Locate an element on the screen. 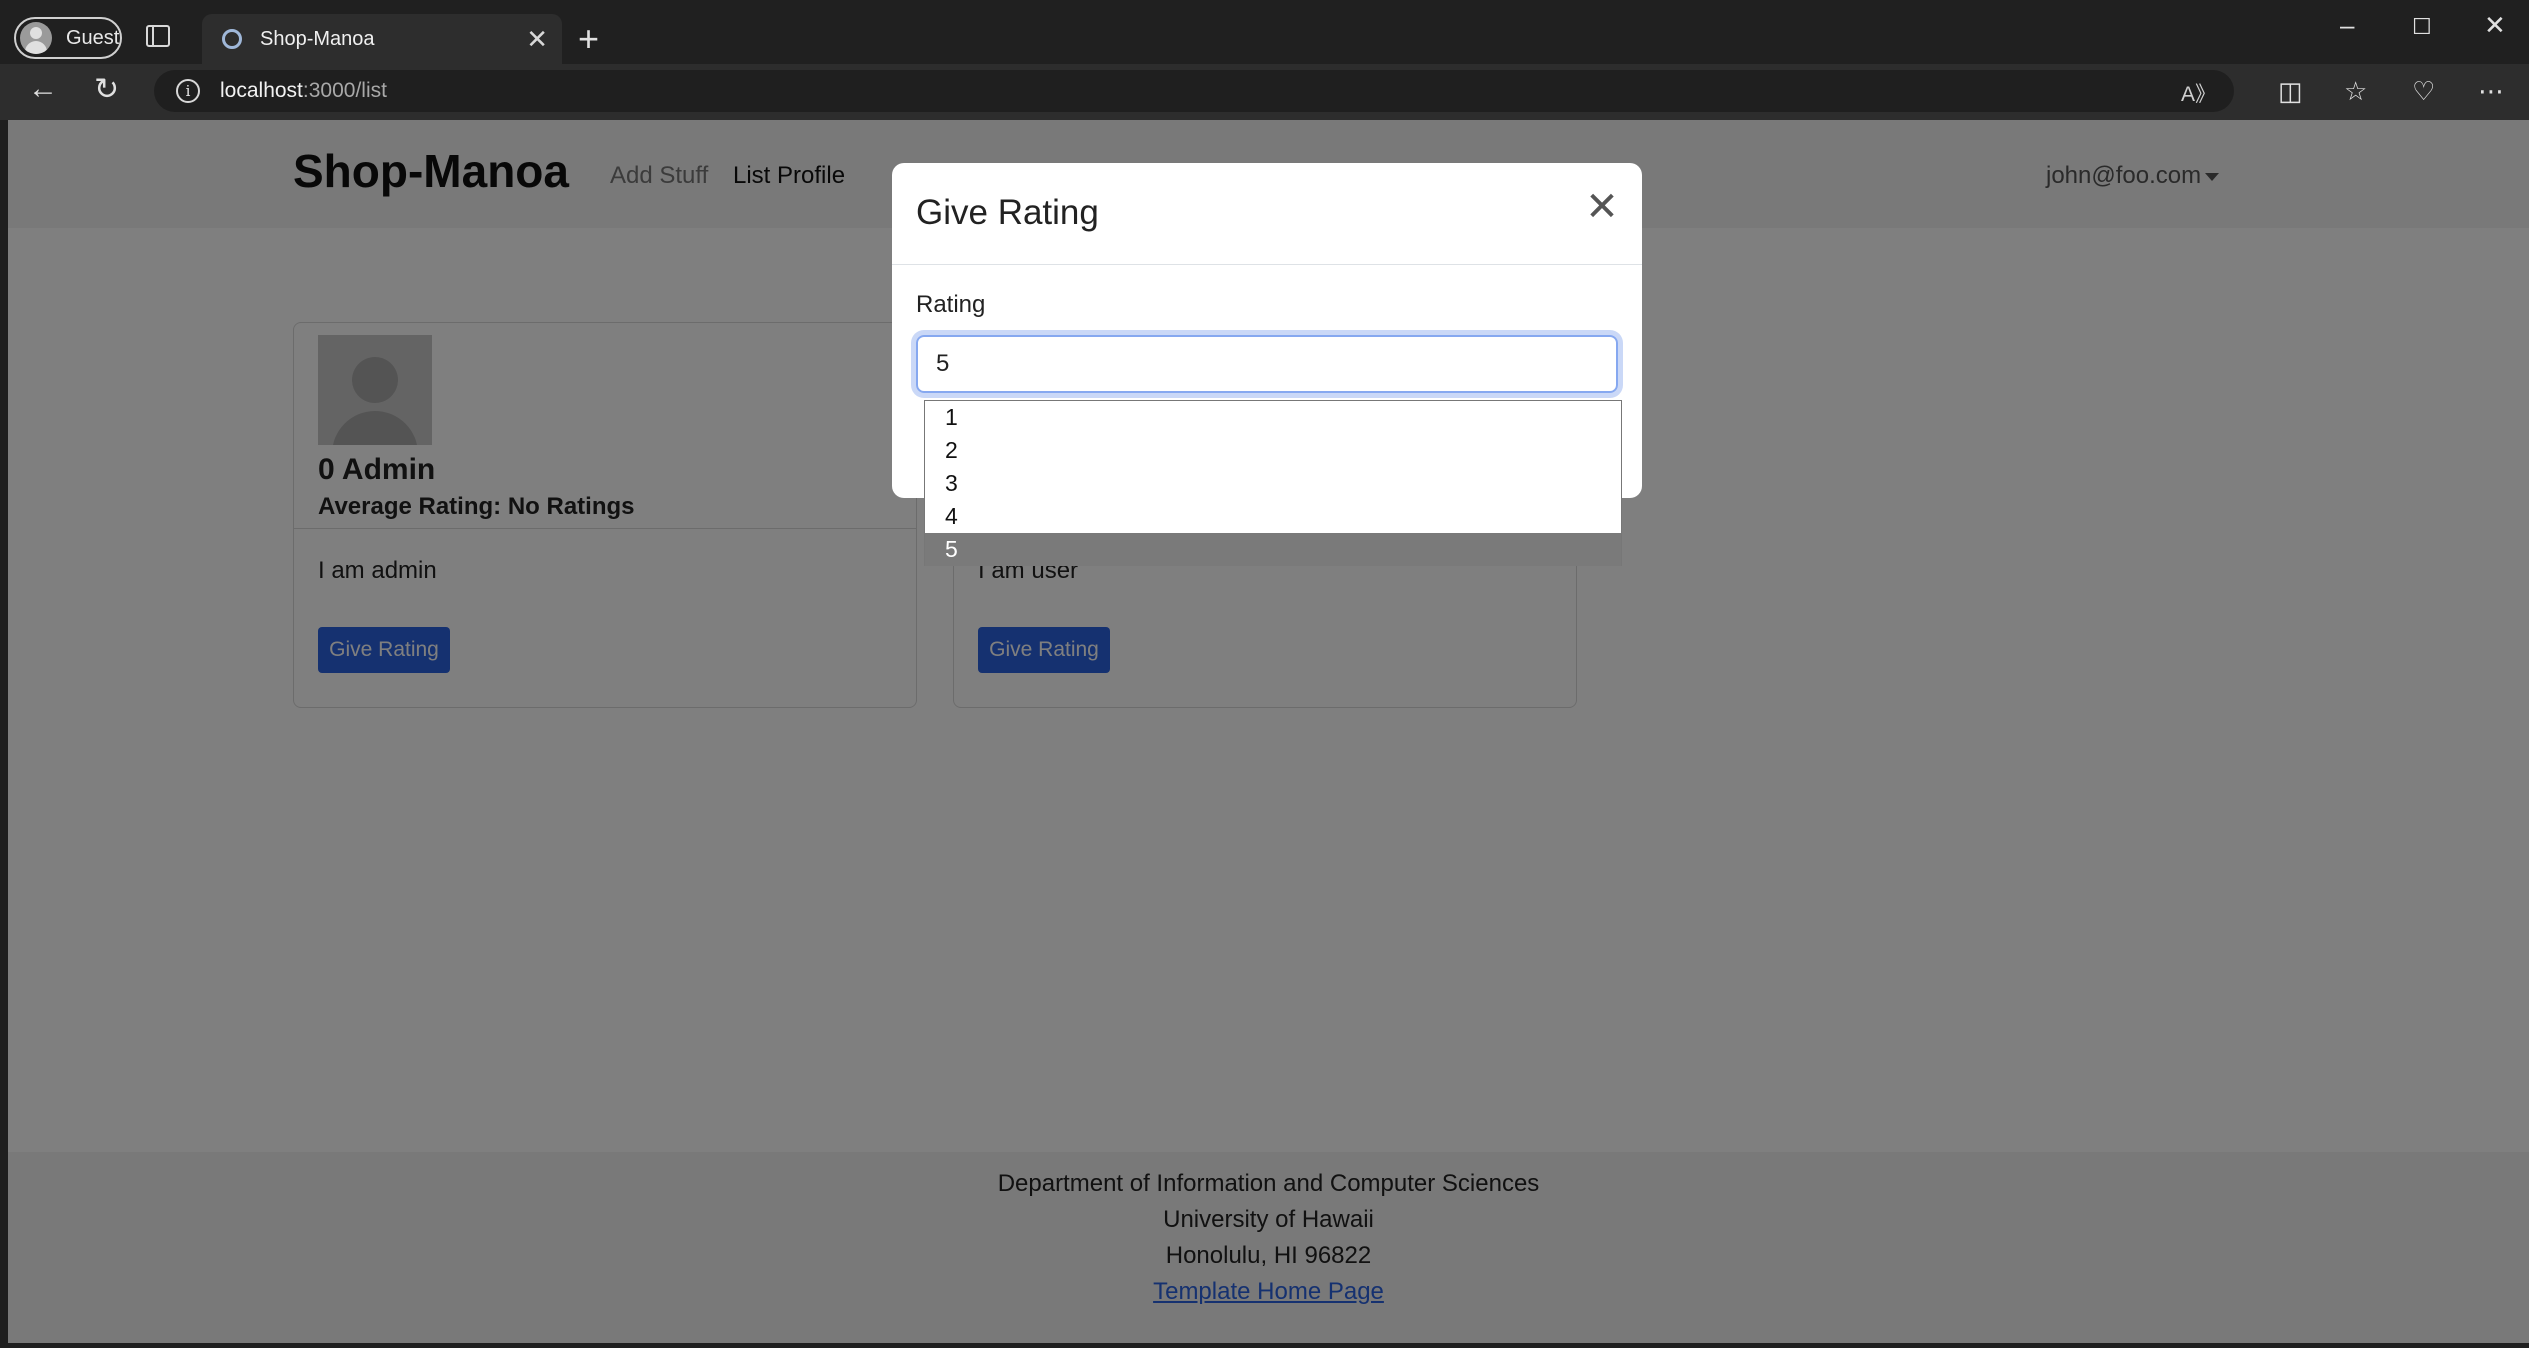 The width and height of the screenshot is (2529, 1348). url-field: i localhost:3000/list A》 is located at coordinates (1194, 91).